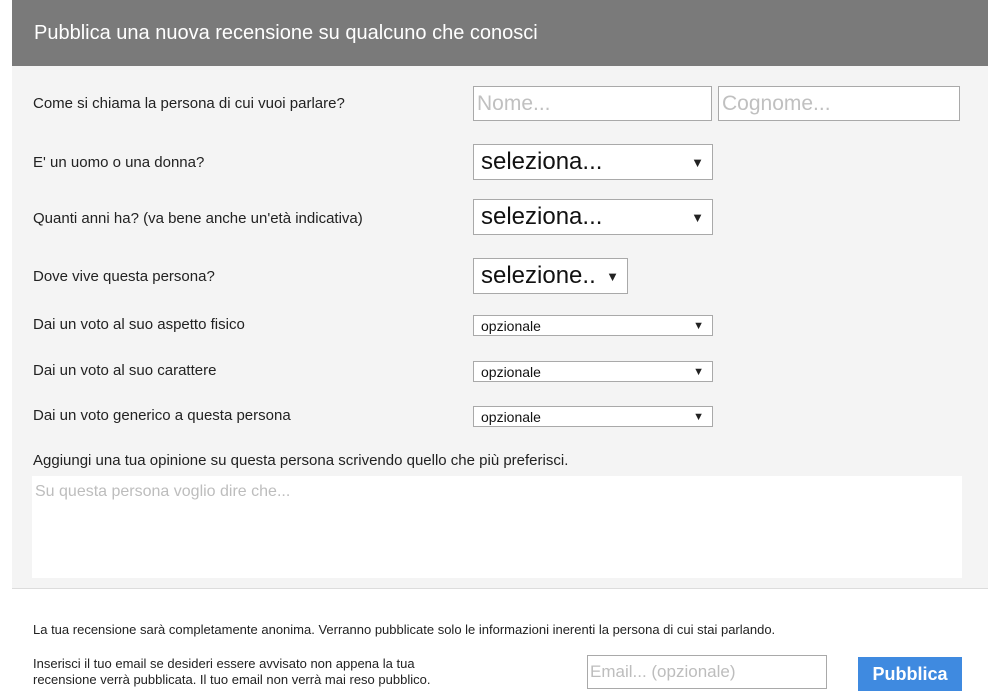  I want to click on last-name-input, so click(839, 103).